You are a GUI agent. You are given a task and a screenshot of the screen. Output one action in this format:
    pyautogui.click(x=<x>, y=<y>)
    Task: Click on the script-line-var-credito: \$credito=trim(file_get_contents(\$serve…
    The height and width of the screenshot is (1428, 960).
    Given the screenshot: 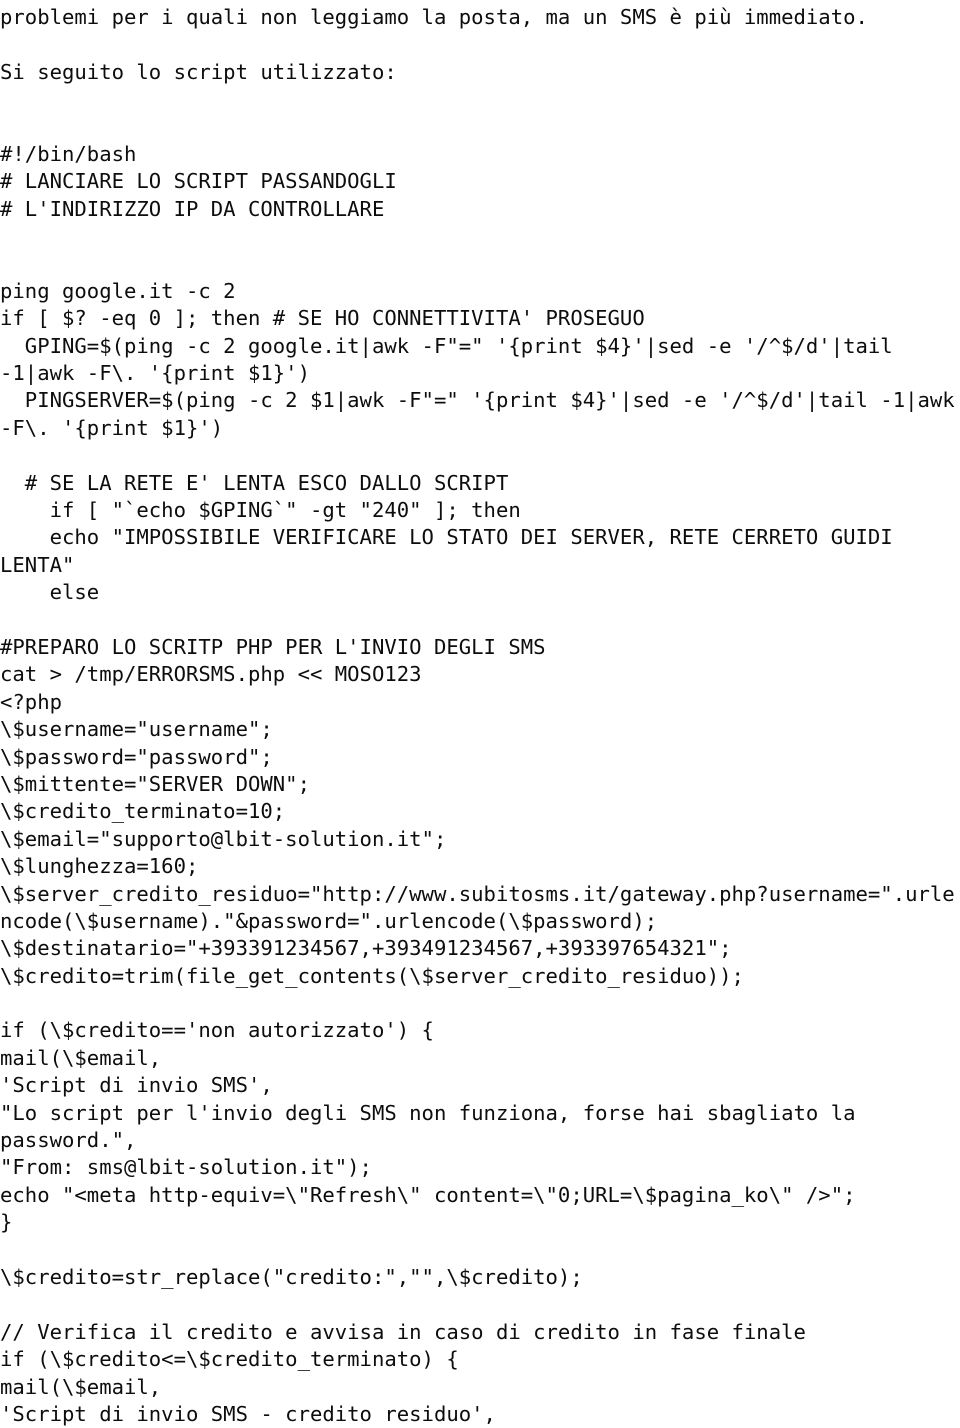 What is the action you would take?
    pyautogui.click(x=372, y=975)
    